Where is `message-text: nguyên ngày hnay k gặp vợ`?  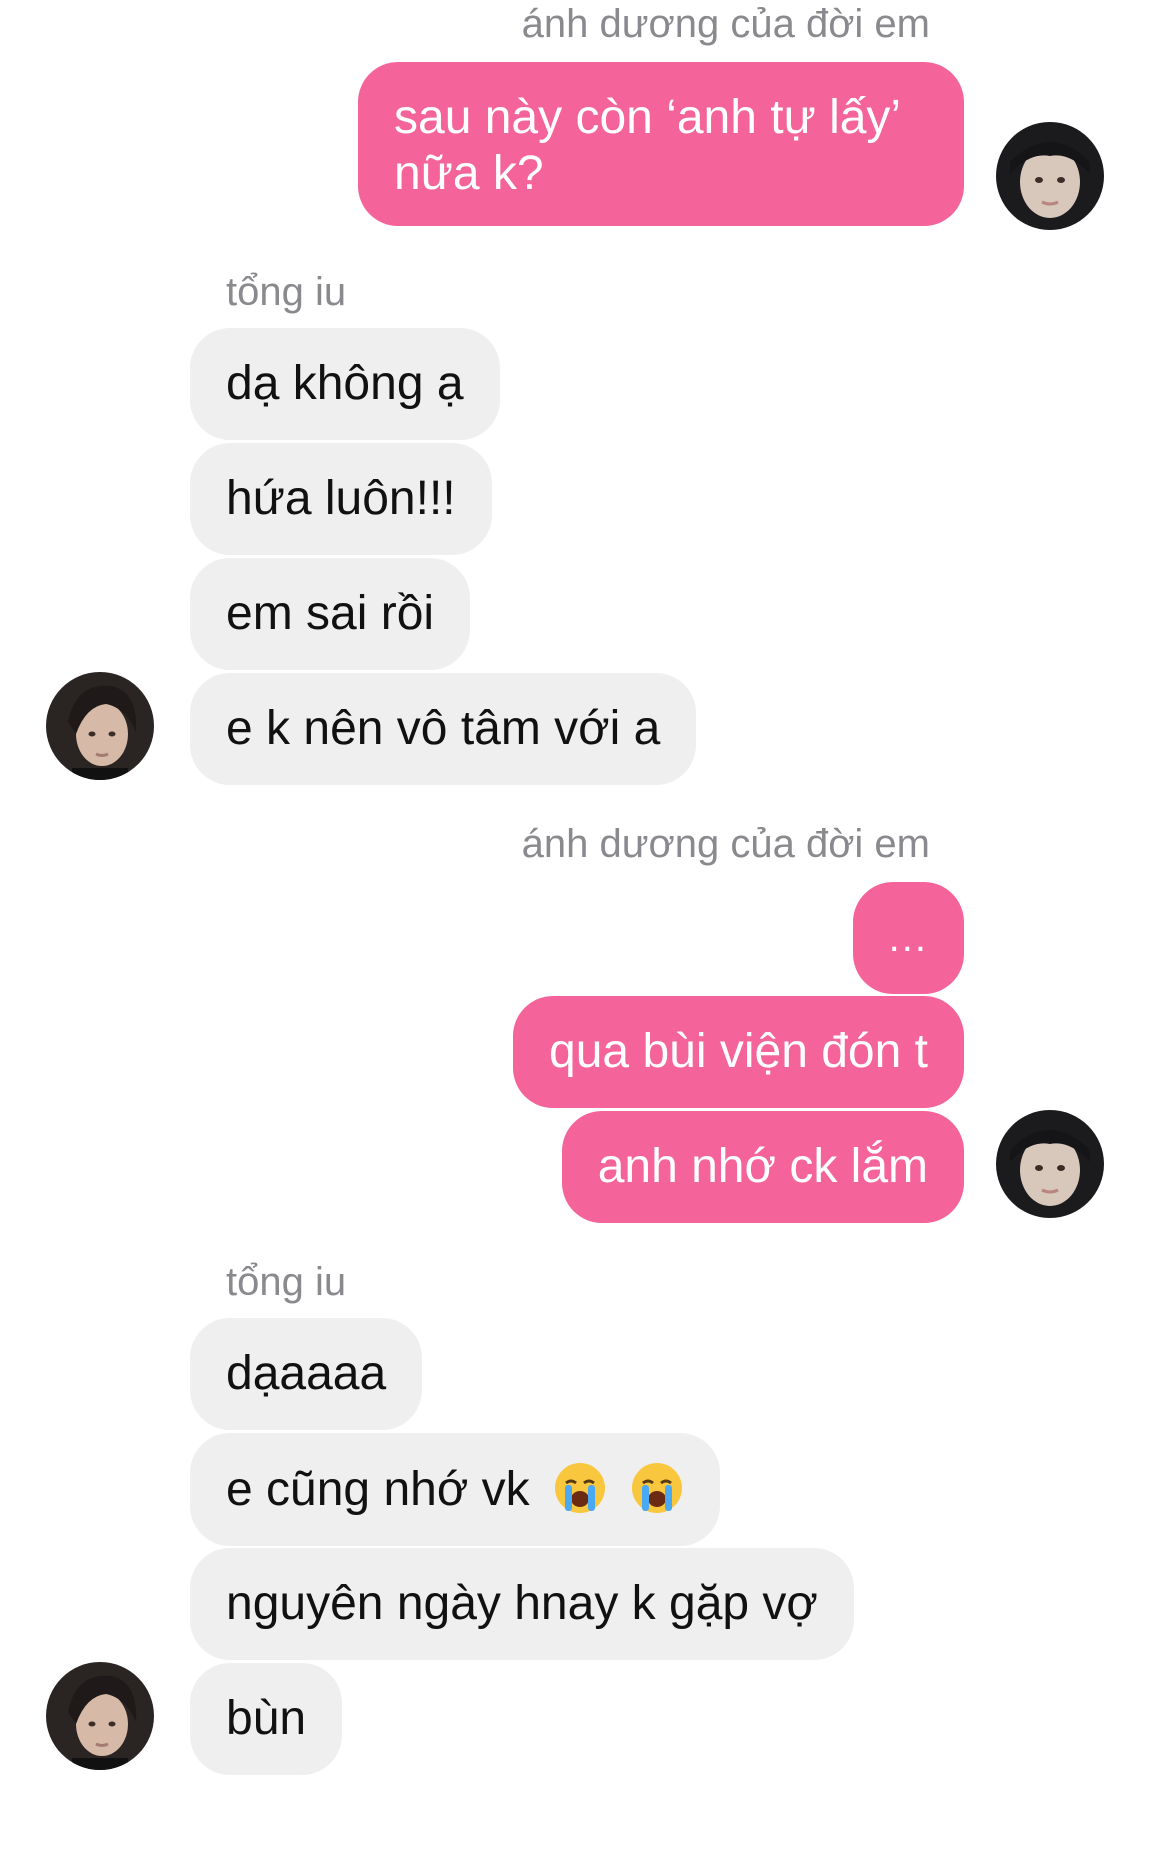
message-text: nguyên ngày hnay k gặp vợ is located at coordinates (522, 1603).